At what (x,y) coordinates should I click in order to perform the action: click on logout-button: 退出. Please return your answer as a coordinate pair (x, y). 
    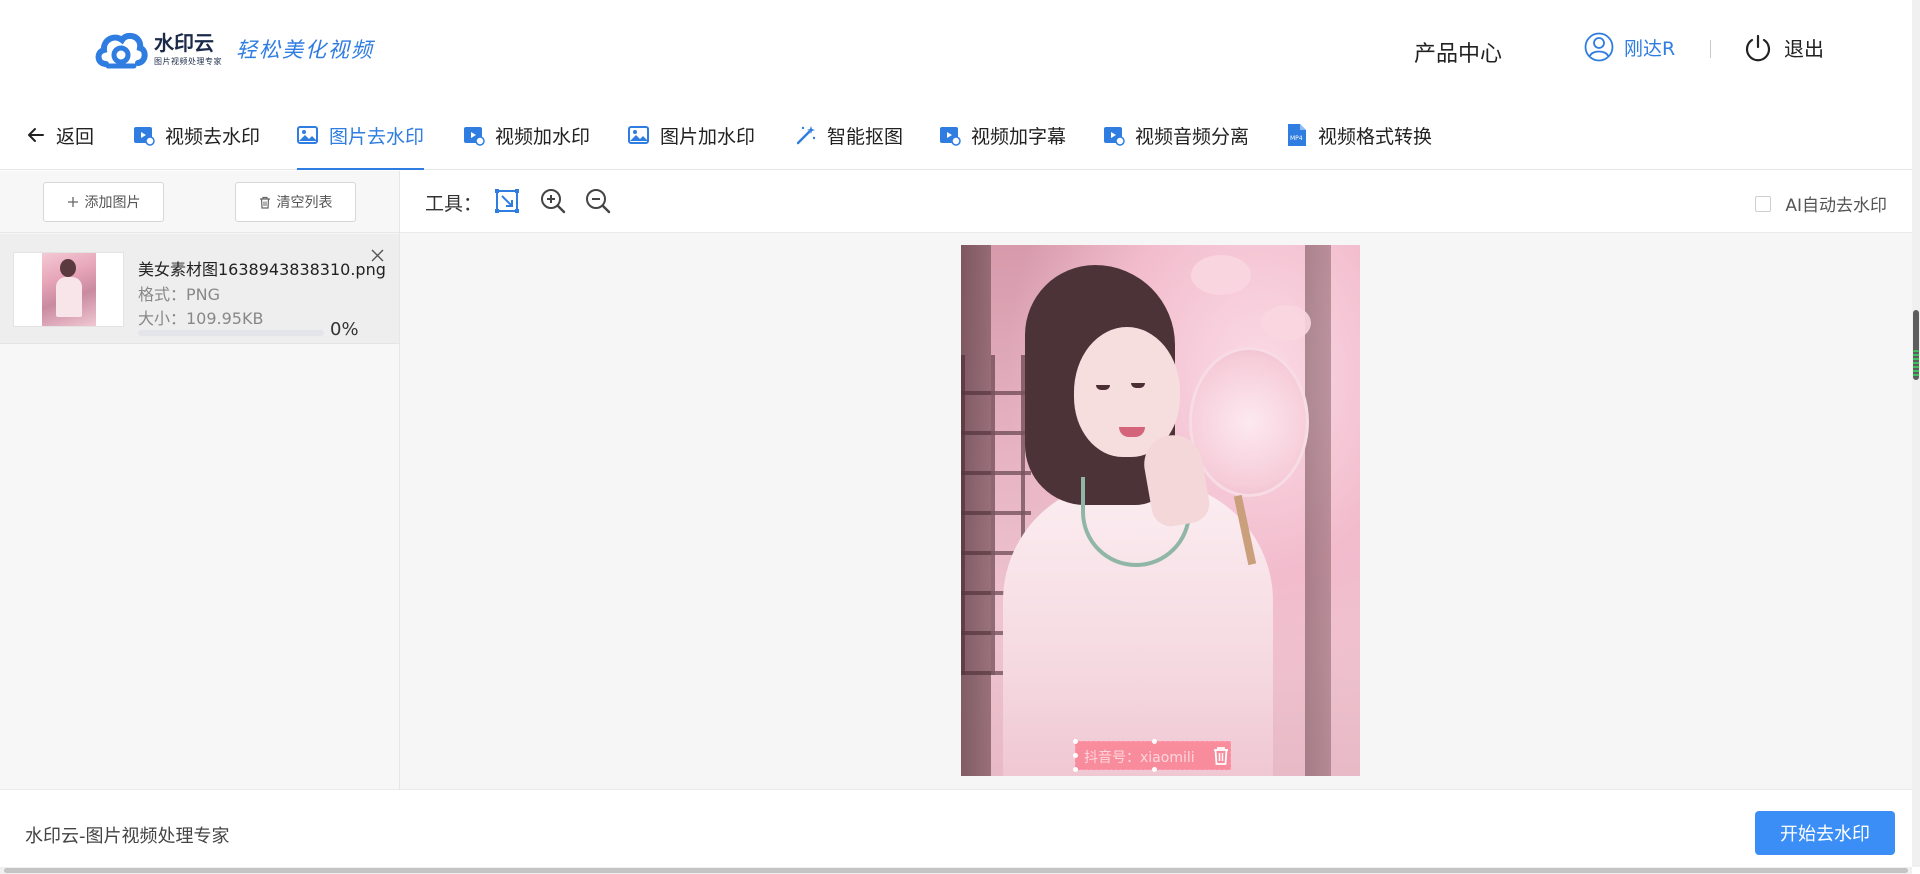
    Looking at the image, I should click on (1784, 47).